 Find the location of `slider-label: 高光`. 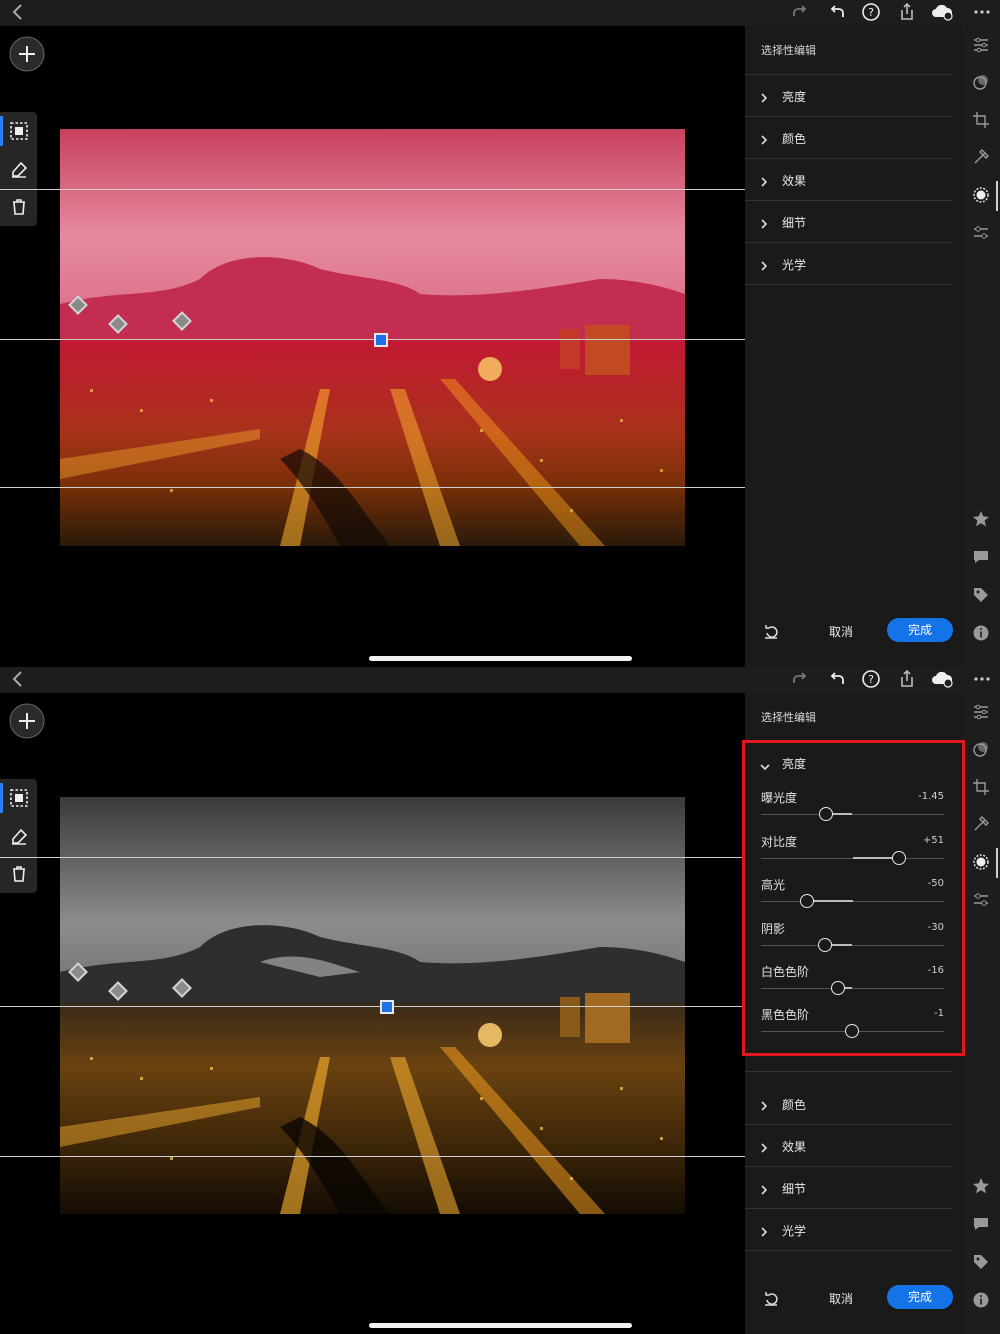

slider-label: 高光 is located at coordinates (773, 885).